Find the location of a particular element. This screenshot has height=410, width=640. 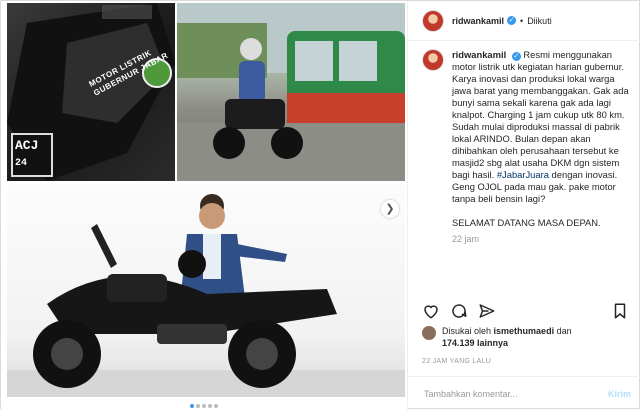

share-icon is located at coordinates (488, 312).